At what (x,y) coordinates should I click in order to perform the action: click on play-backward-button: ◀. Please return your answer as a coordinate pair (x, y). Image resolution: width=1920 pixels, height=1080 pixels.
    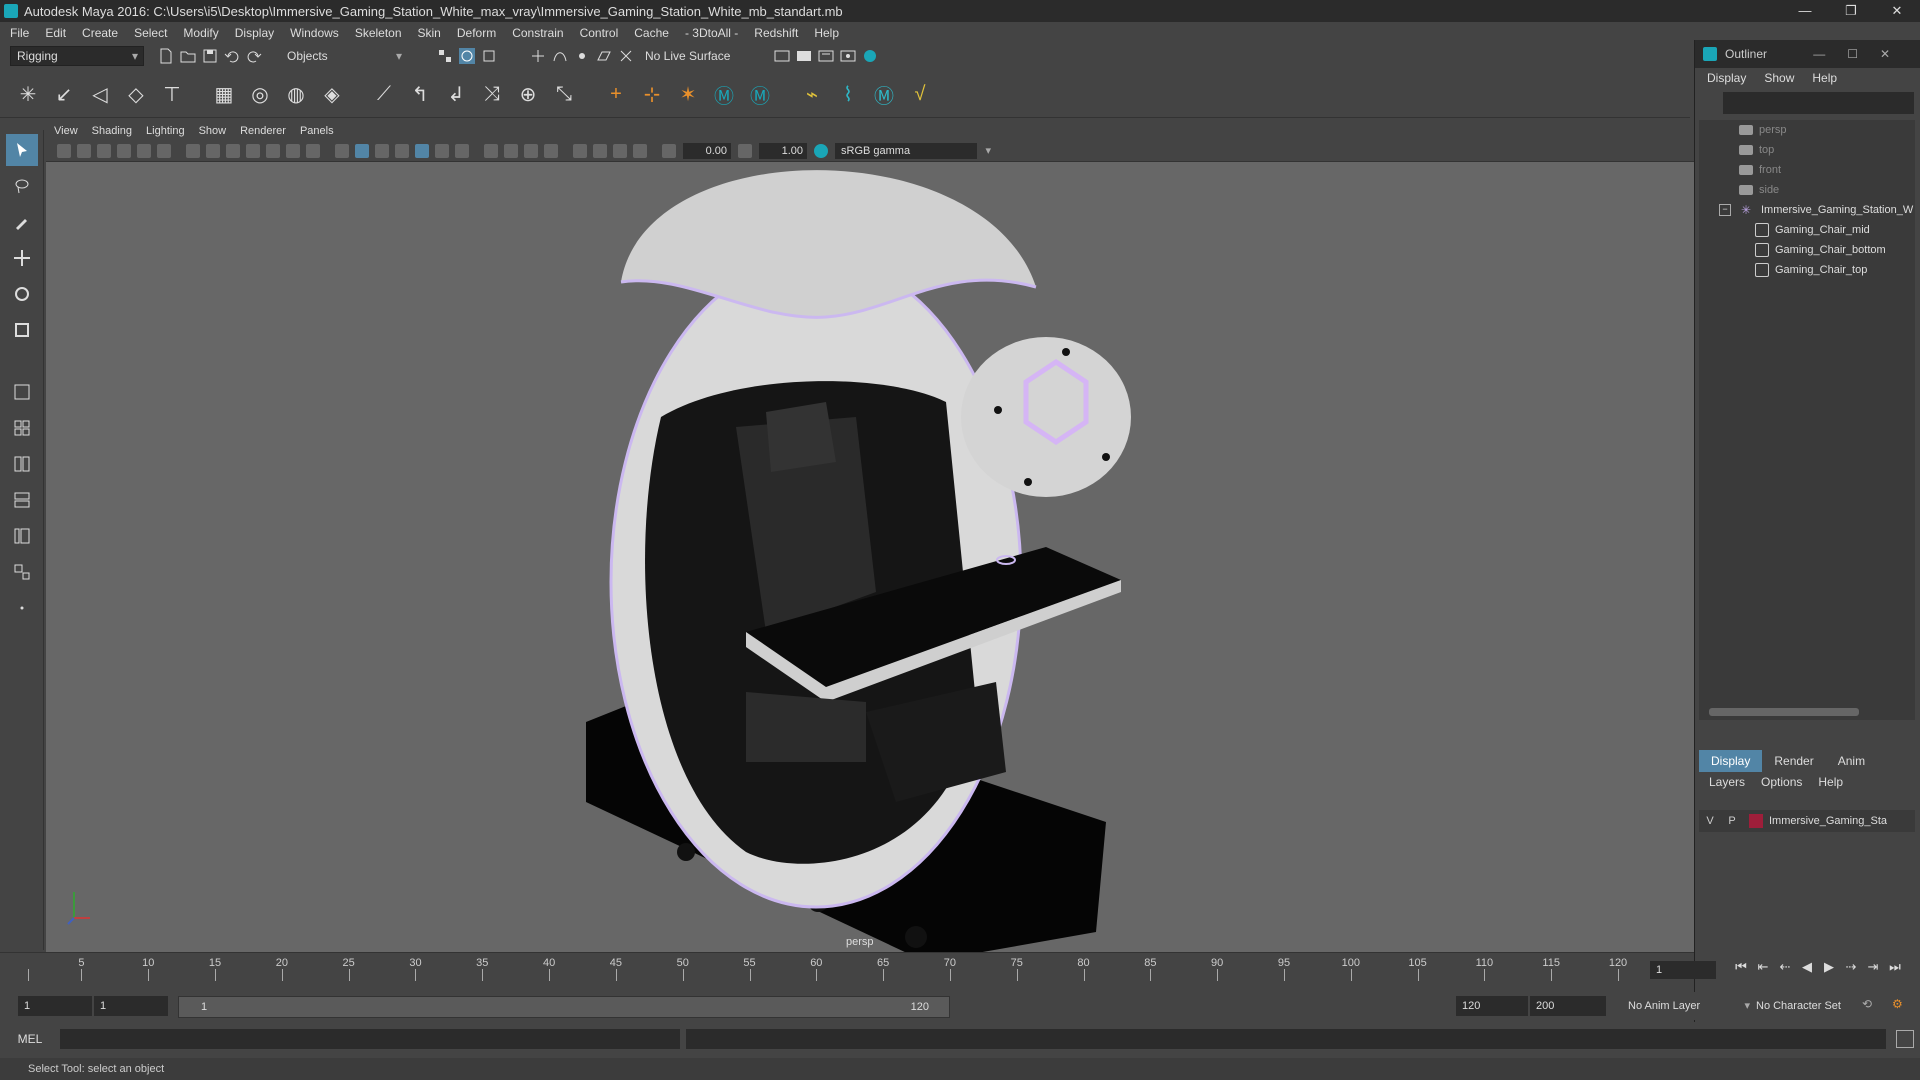
    Looking at the image, I should click on (1807, 967).